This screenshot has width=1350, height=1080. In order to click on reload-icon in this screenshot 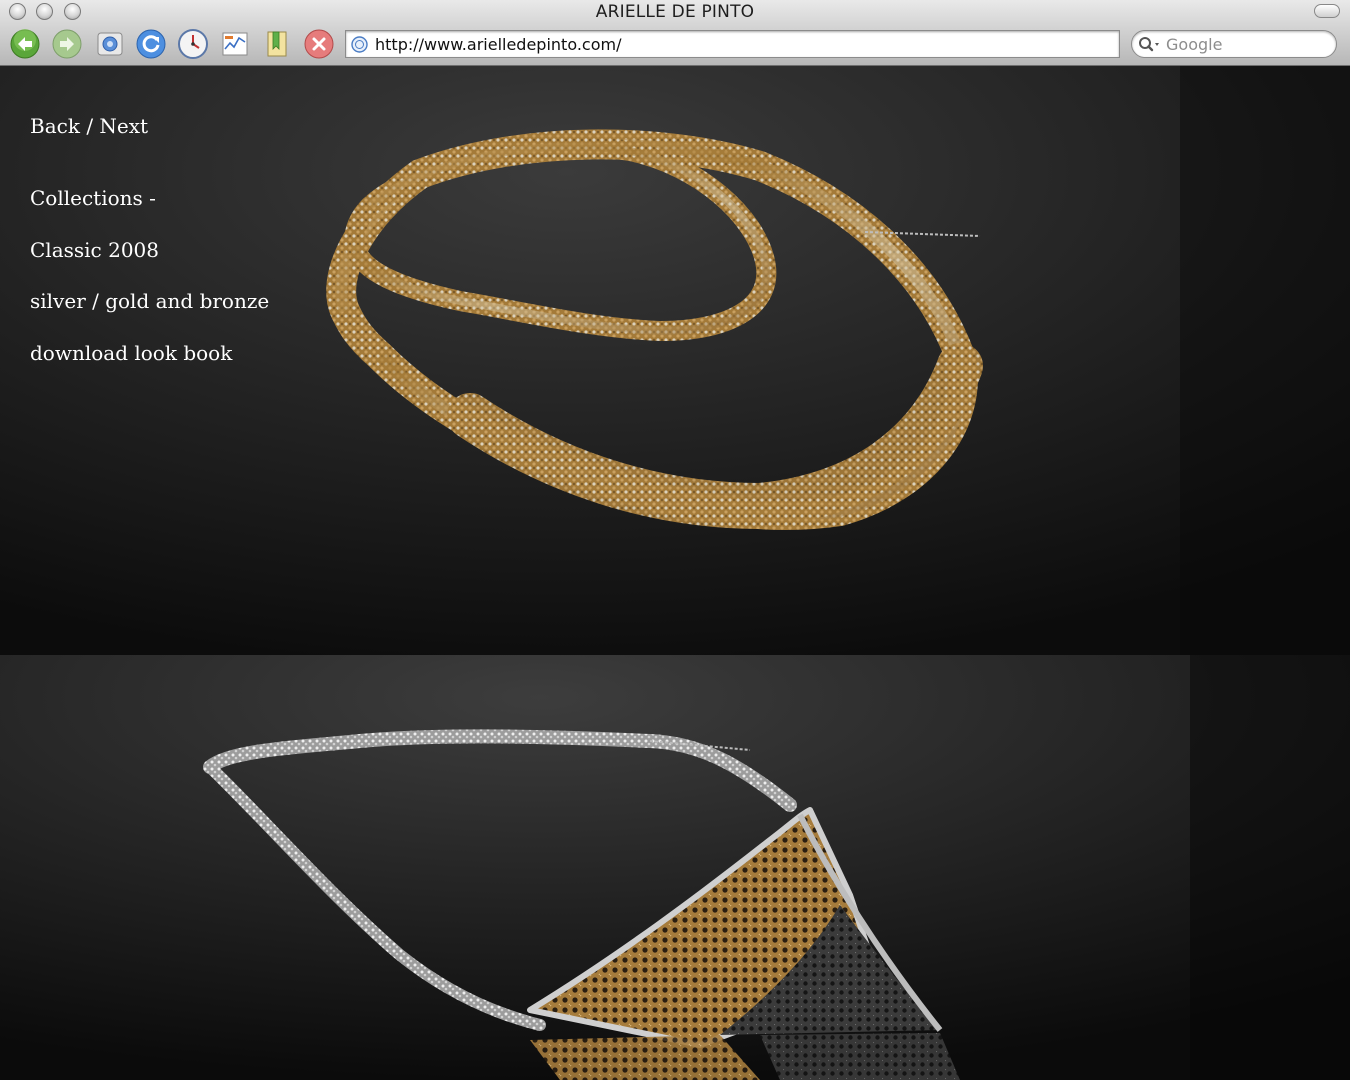, I will do `click(151, 44)`.